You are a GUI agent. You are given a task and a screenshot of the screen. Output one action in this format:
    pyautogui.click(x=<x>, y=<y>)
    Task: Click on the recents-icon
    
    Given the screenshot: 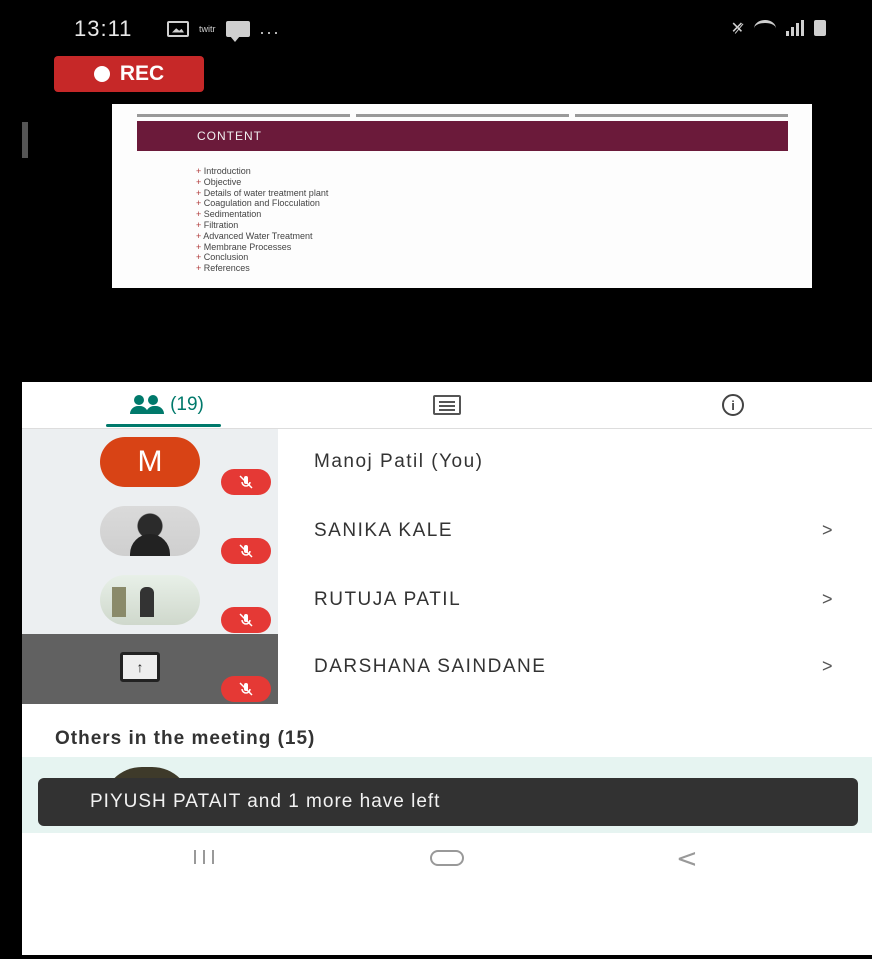 What is the action you would take?
    pyautogui.click(x=204, y=857)
    